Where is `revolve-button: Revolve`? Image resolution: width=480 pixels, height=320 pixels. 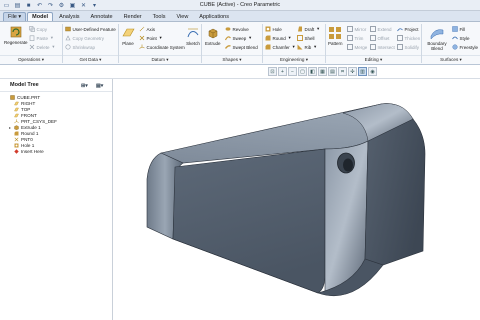
revolve-button: Revolve is located at coordinates (237, 29).